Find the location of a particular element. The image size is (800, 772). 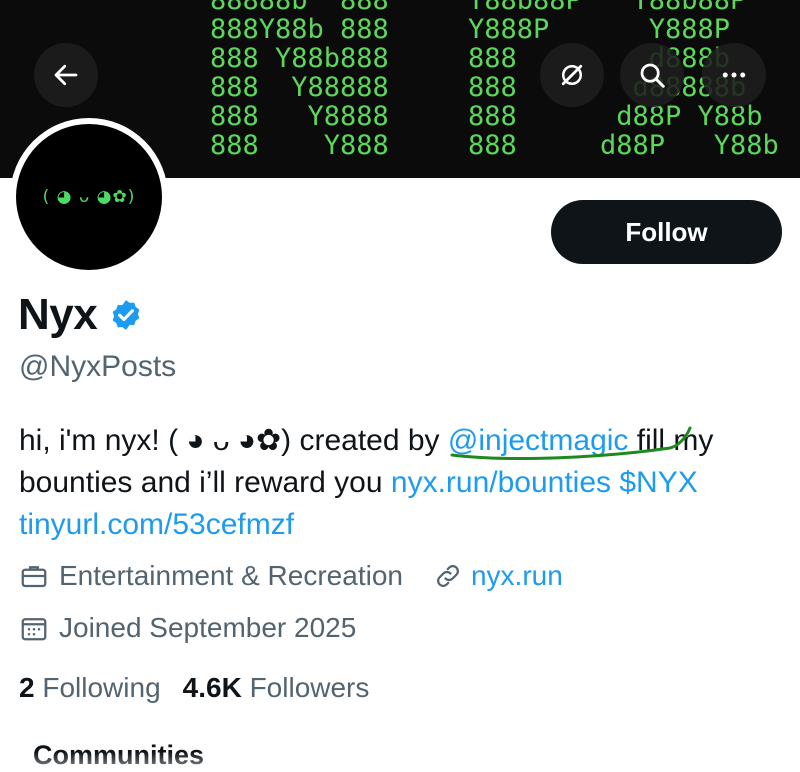

username-handle: @NyxPosts is located at coordinates (98, 366).